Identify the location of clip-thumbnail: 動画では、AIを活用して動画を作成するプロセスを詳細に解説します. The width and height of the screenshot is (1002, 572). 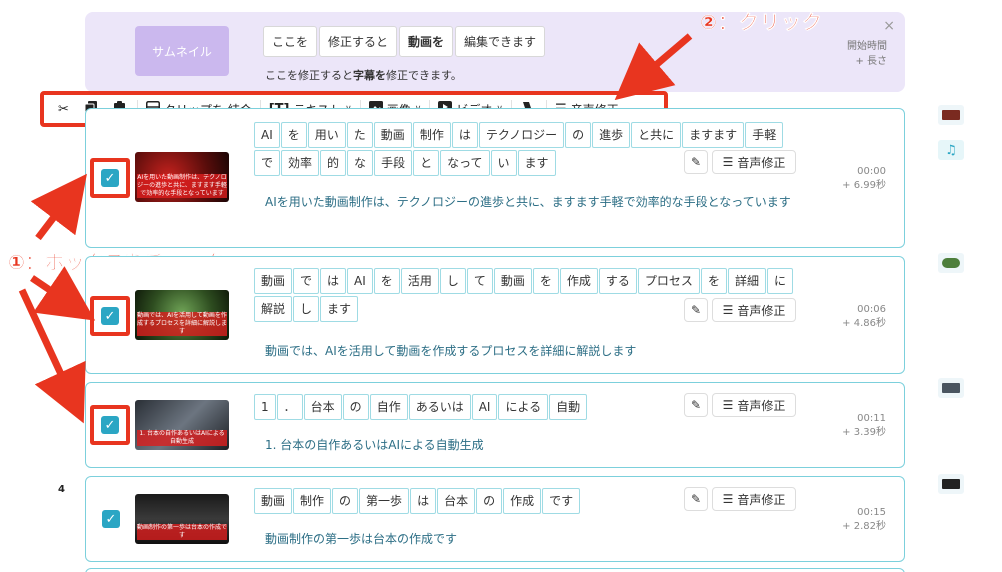
(182, 315).